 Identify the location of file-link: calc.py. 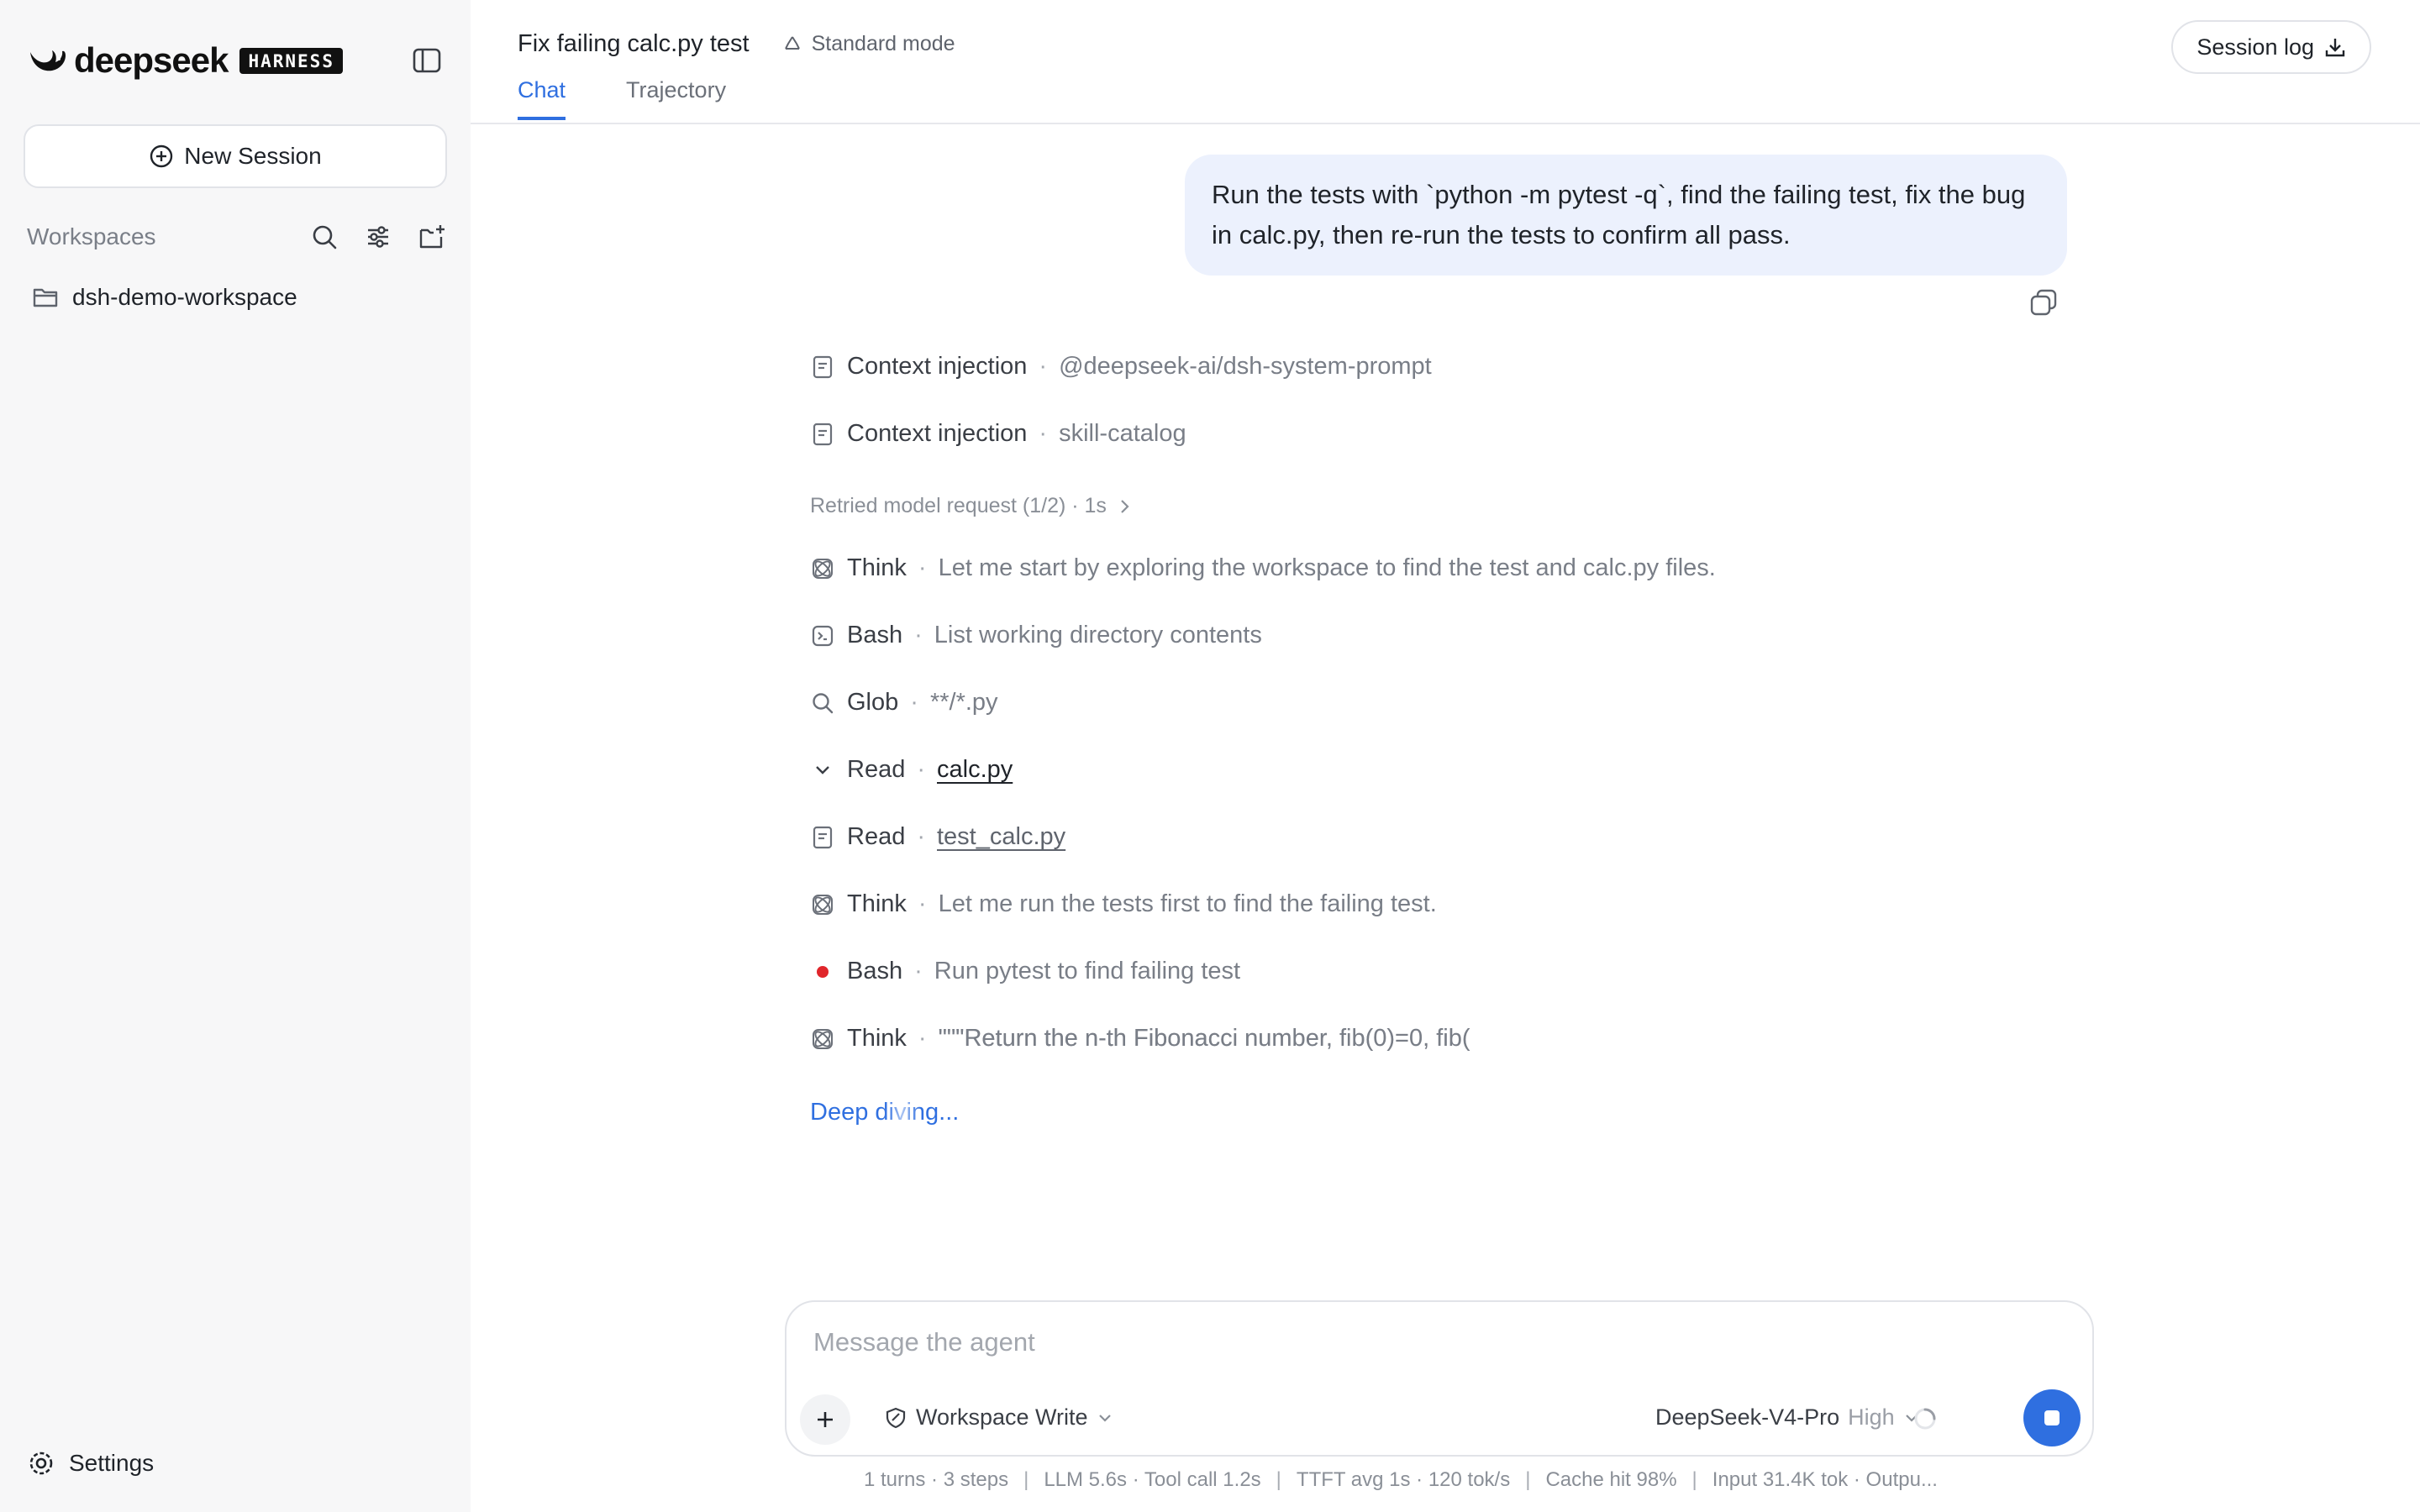
(975, 770).